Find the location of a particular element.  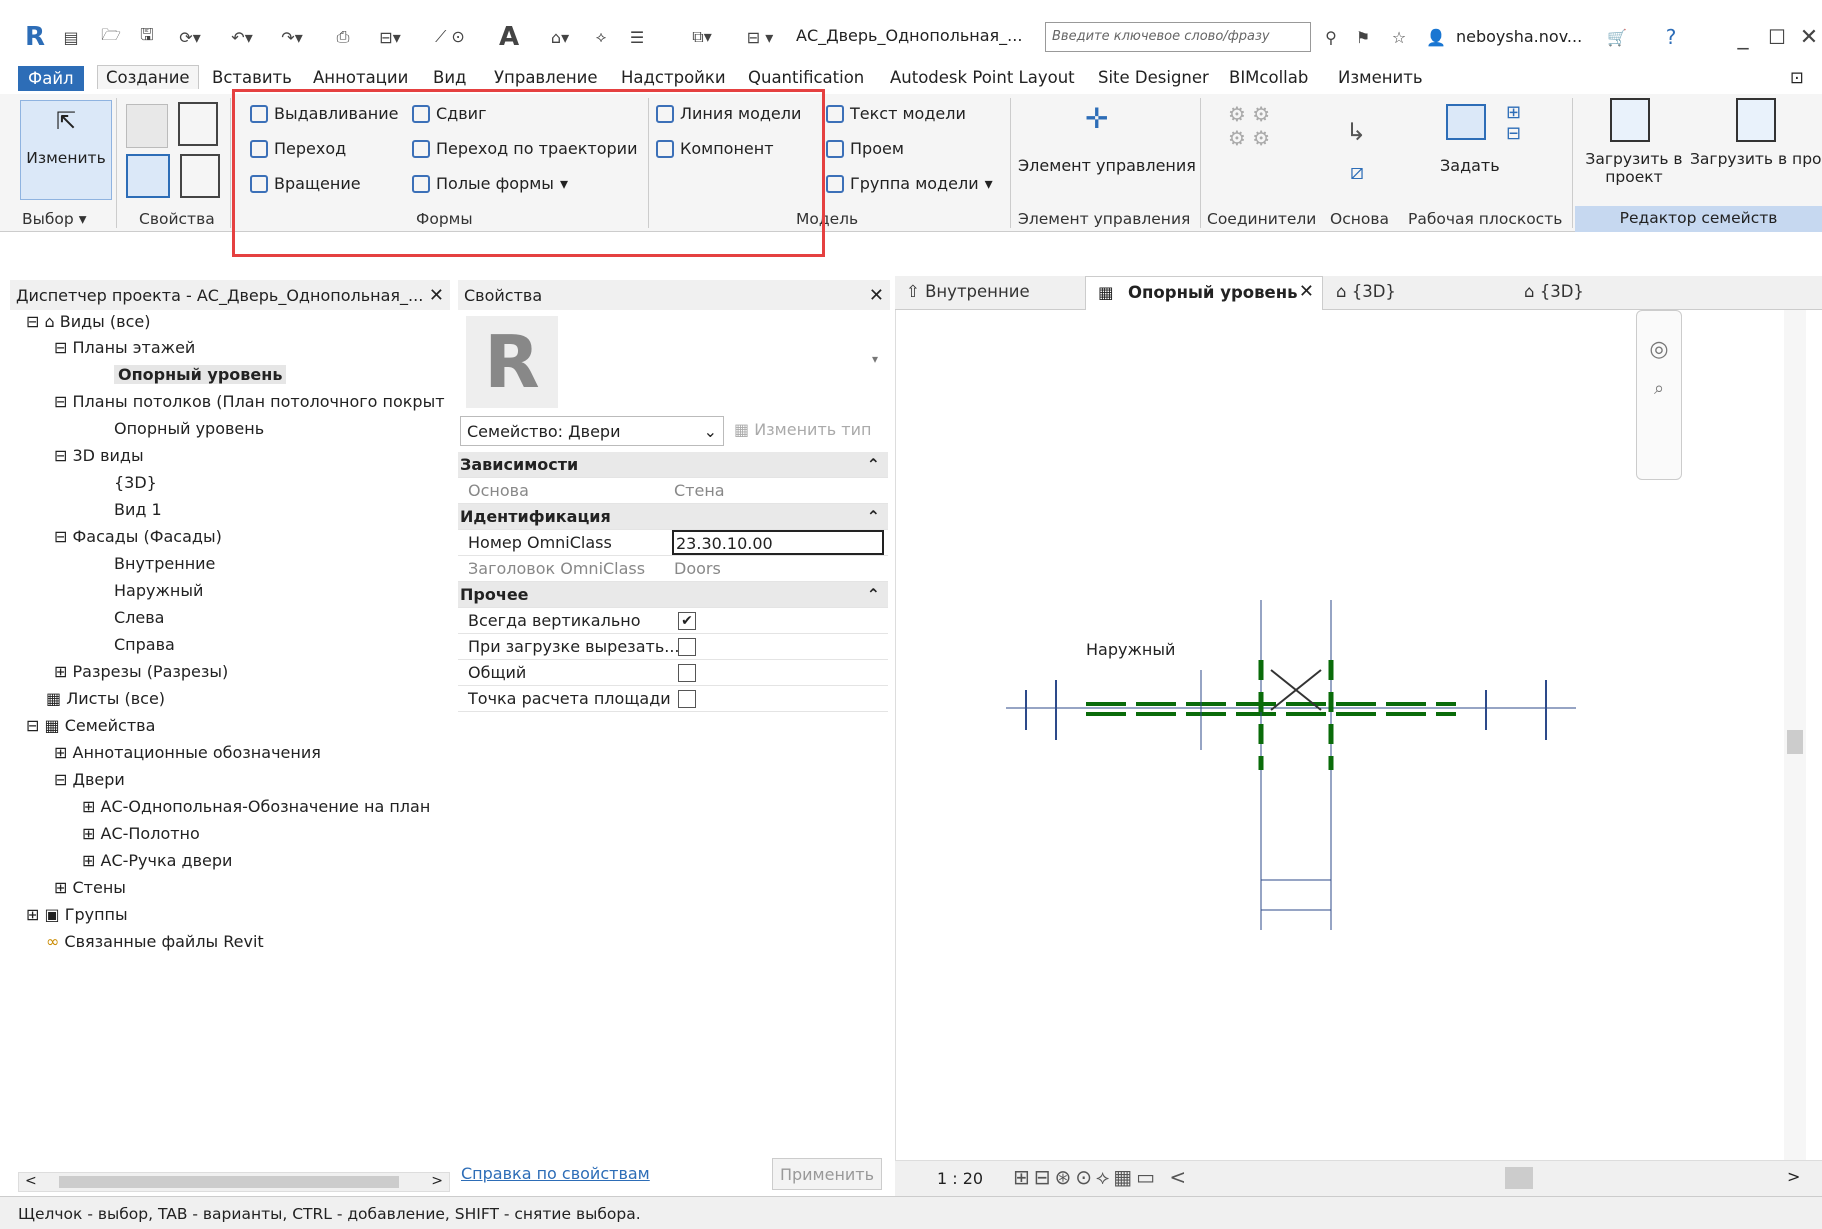

tree-families: ⊟ ▦ Семейства is located at coordinates (90, 725).